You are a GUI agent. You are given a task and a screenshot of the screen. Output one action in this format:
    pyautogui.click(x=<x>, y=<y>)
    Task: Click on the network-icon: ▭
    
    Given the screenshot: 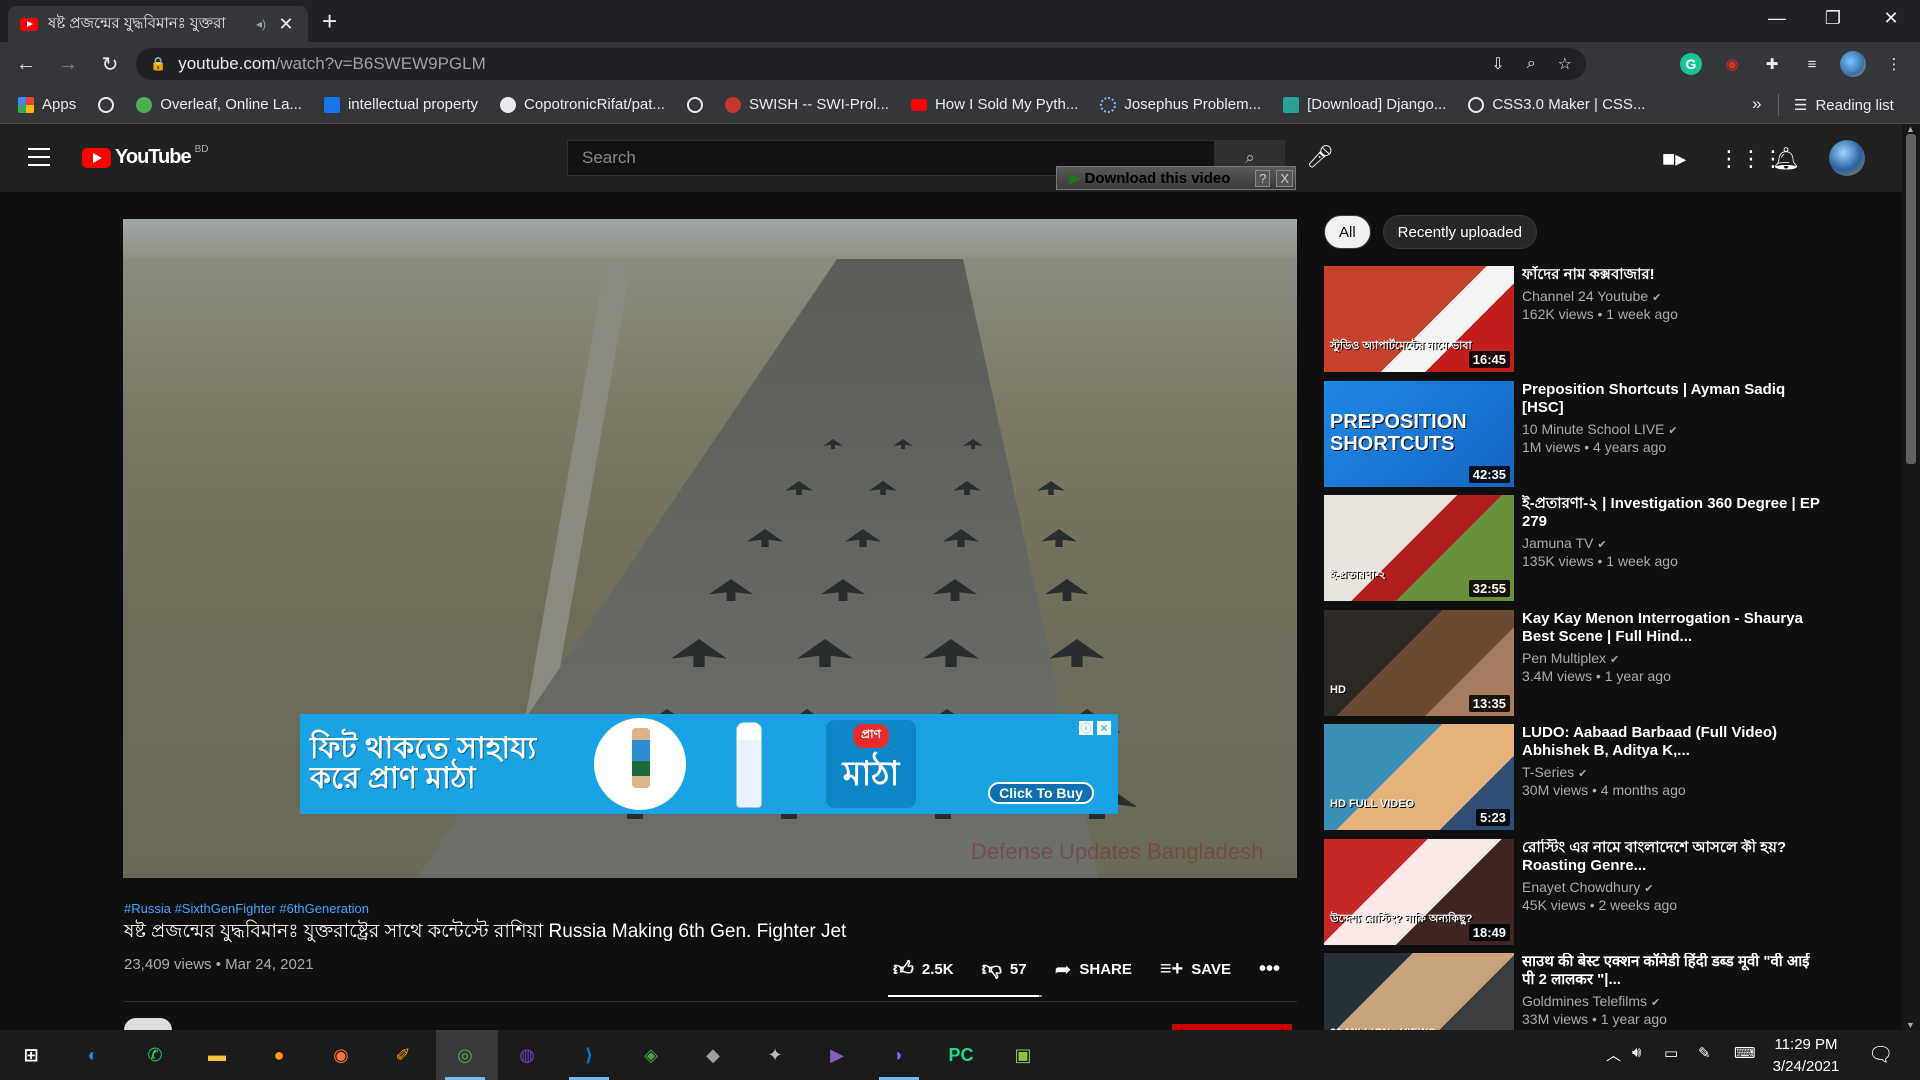 What is the action you would take?
    pyautogui.click(x=1671, y=1053)
    